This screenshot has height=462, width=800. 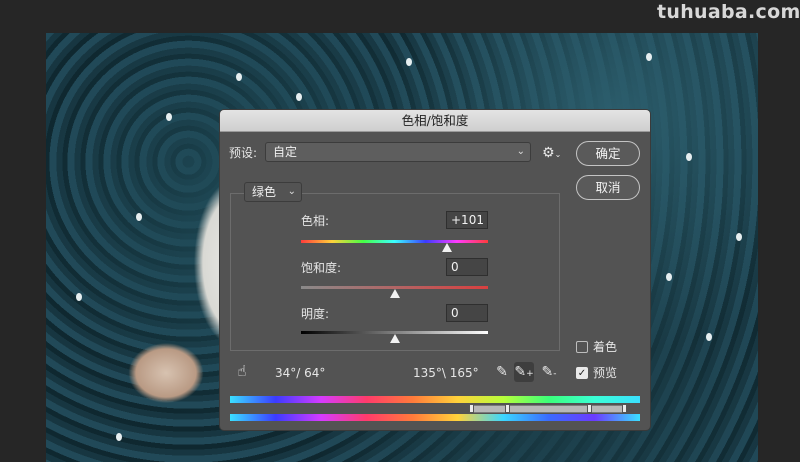 What do you see at coordinates (467, 220) in the screenshot?
I see `hue-value-field: +101` at bounding box center [467, 220].